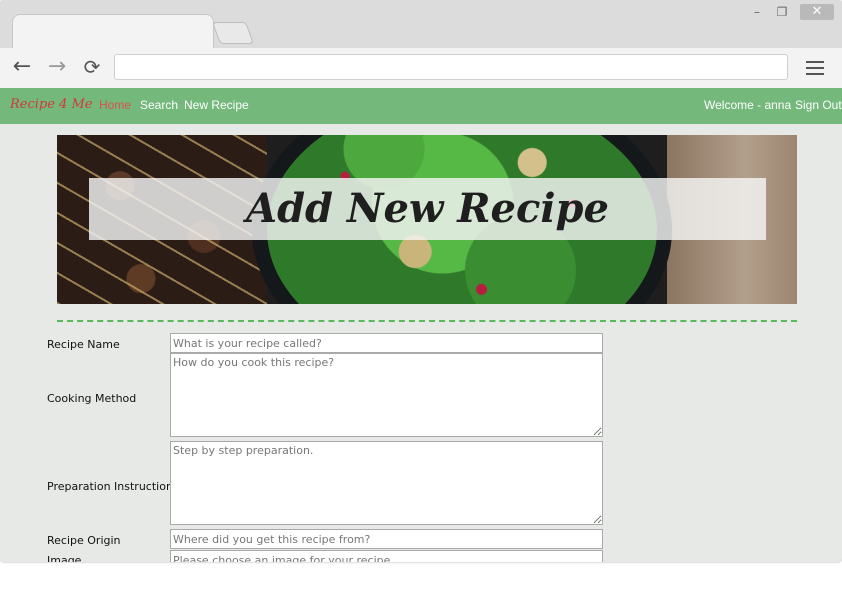 Image resolution: width=842 pixels, height=595 pixels. I want to click on maximize-icon: ❐, so click(782, 12).